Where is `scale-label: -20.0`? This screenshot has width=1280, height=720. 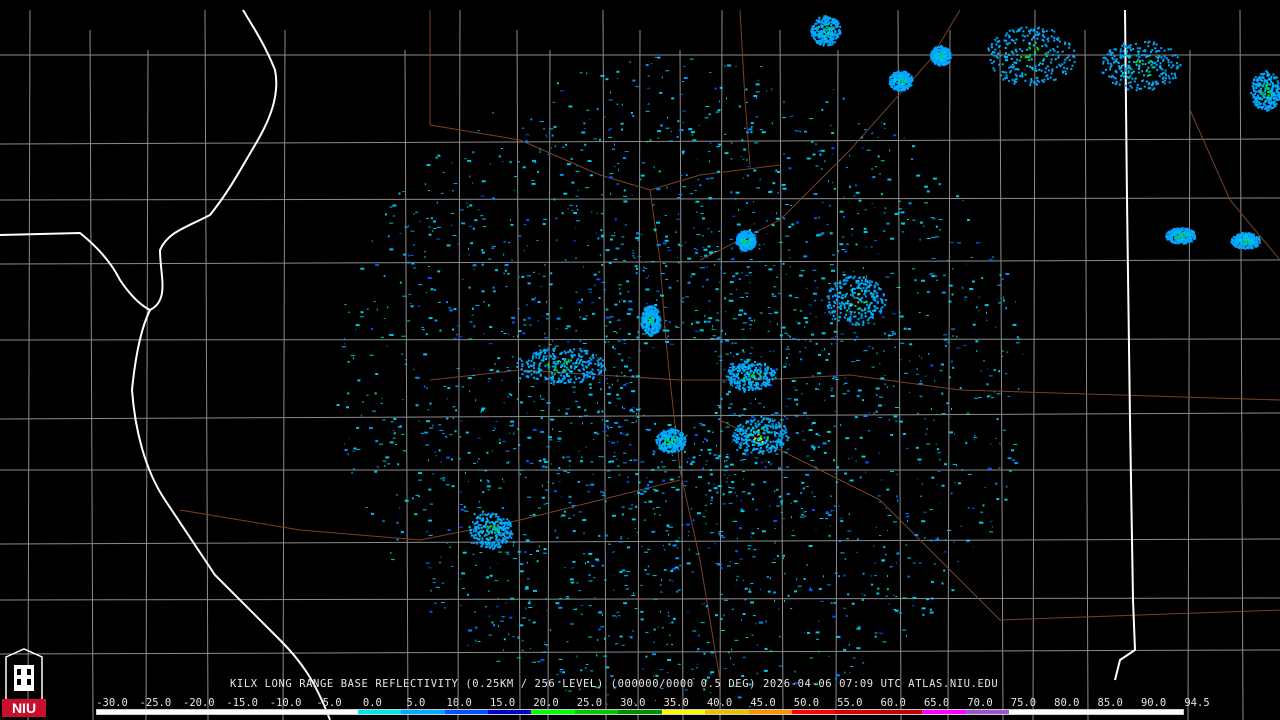 scale-label: -20.0 is located at coordinates (198, 703).